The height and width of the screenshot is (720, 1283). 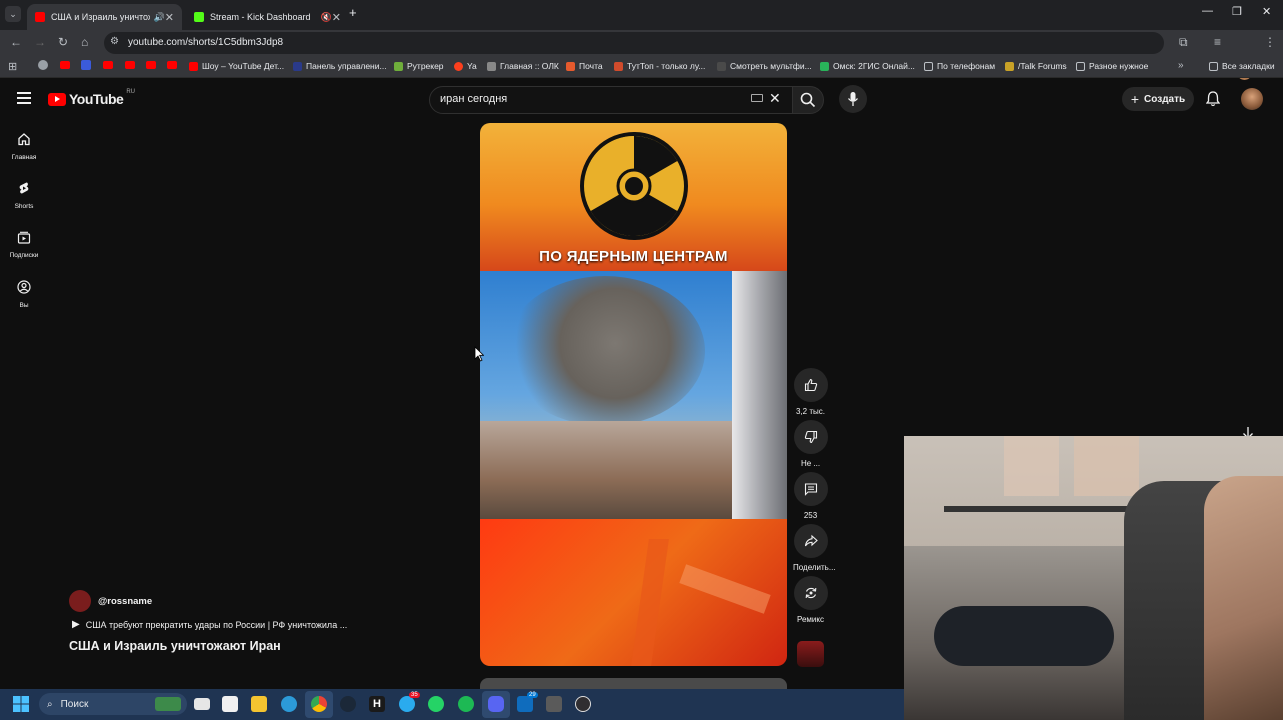 I want to click on apps-icon: ⊞, so click(x=12, y=66).